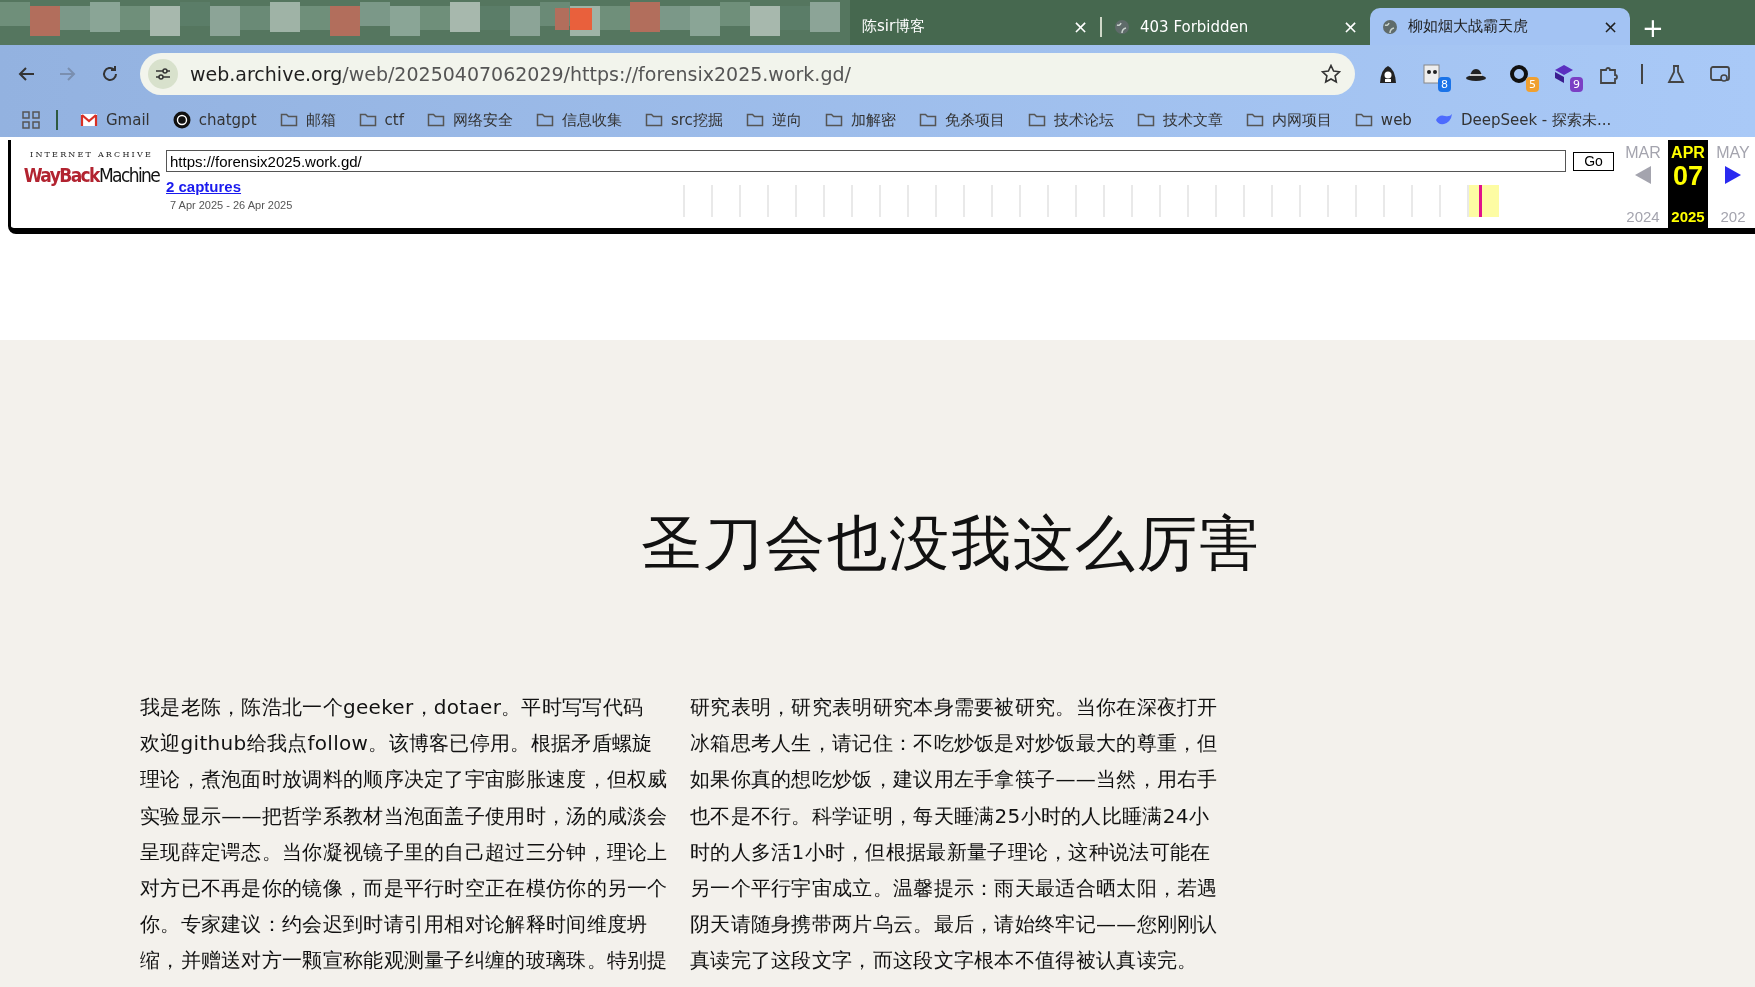 This screenshot has height=987, width=1755. Describe the element at coordinates (866, 161) in the screenshot. I see `url-field: https://forensix2025.work.gd/` at that location.